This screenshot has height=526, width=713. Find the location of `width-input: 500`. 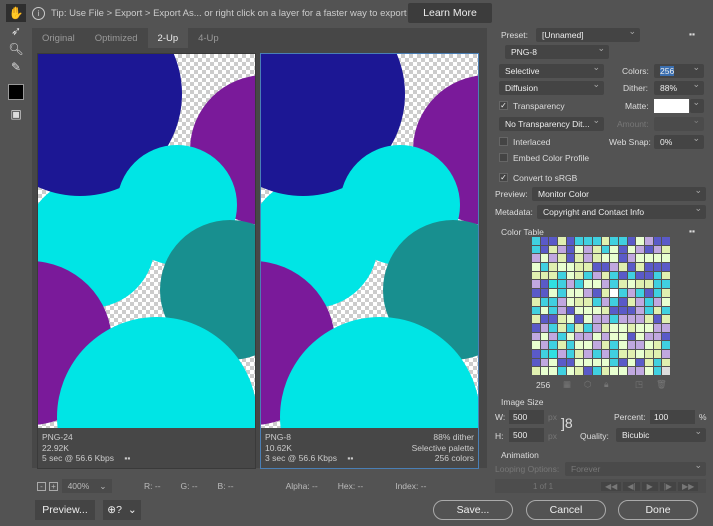

width-input: 500 is located at coordinates (526, 417).